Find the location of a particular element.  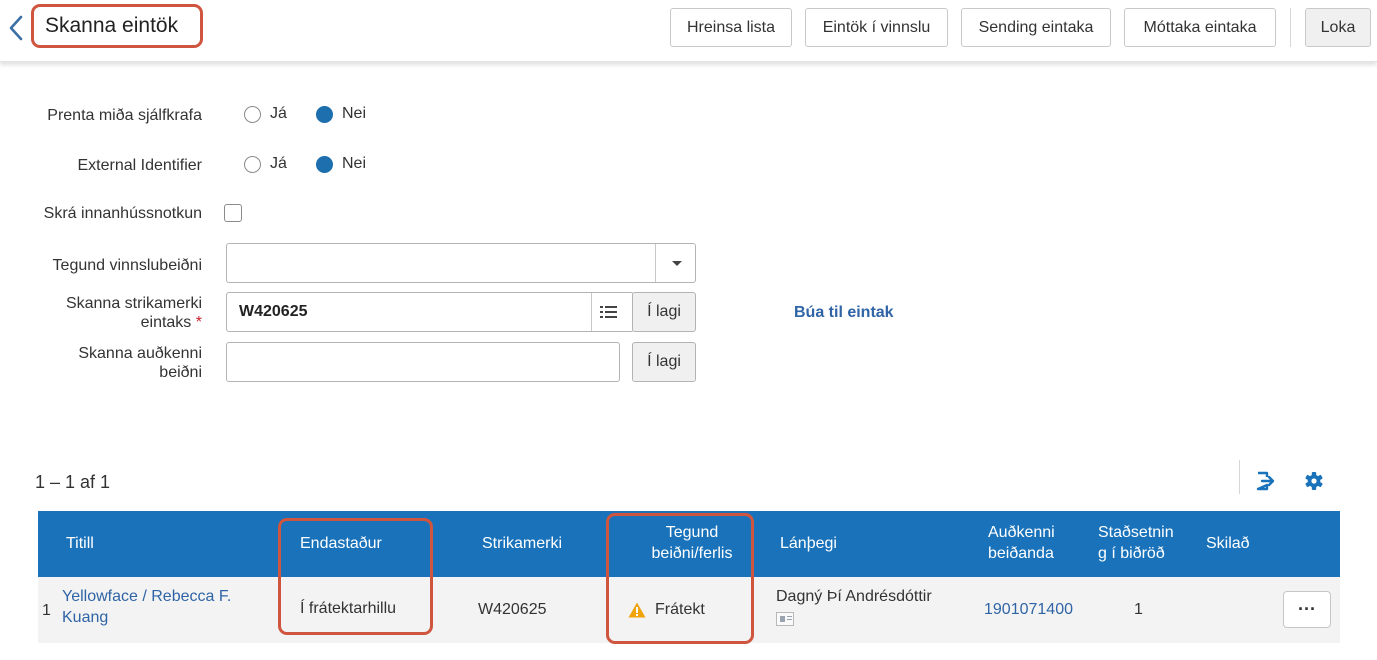

in-house-use-label: Skrá innanhússnotkun is located at coordinates (122, 213).